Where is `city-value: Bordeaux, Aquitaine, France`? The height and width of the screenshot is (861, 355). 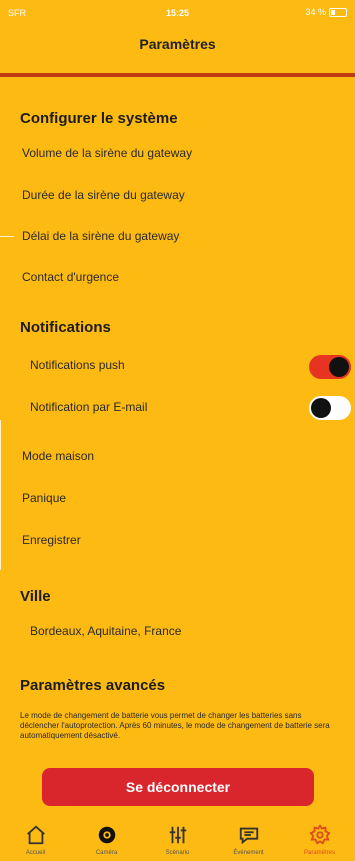 city-value: Bordeaux, Aquitaine, France is located at coordinates (105, 631).